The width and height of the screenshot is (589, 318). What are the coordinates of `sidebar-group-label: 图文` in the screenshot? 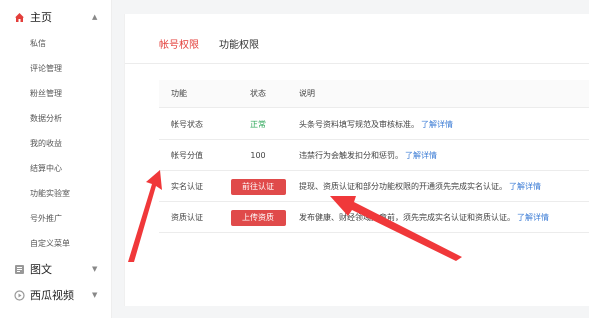 It's located at (41, 269).